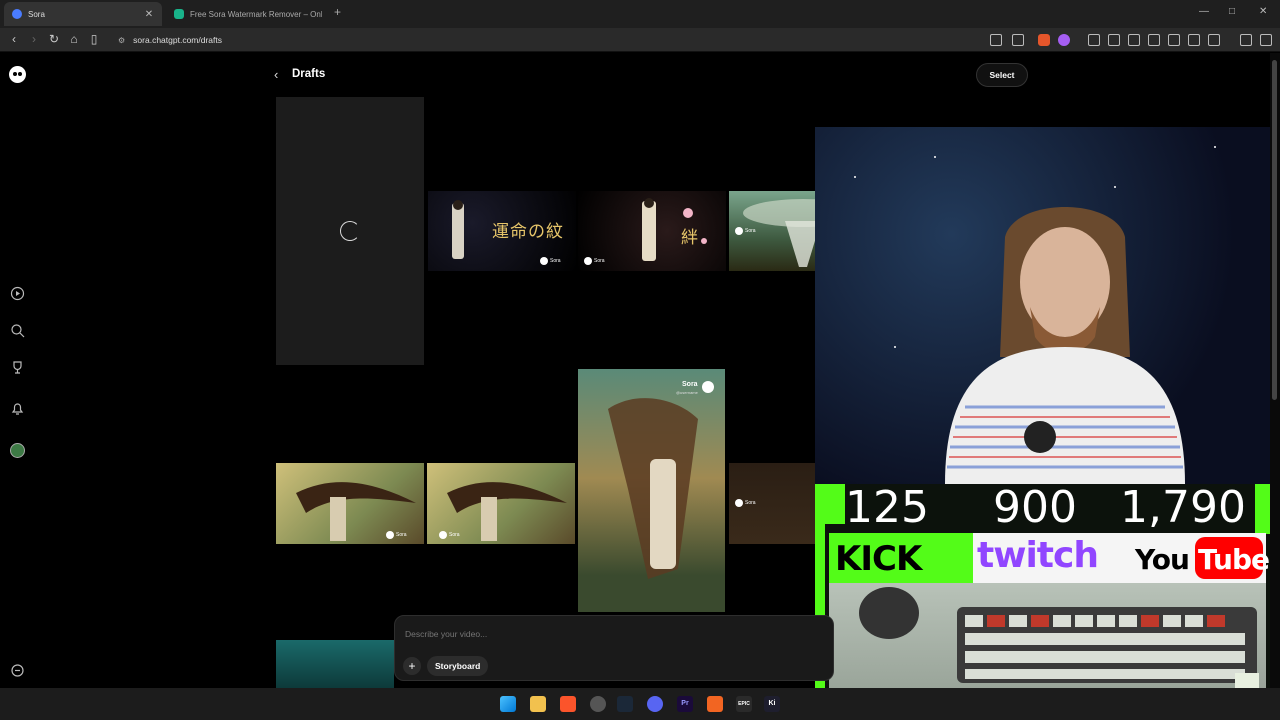  I want to click on close-tab-icon: ✕, so click(149, 14).